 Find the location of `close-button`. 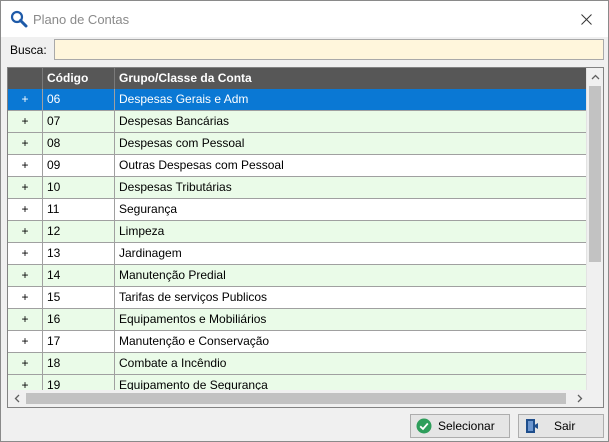

close-button is located at coordinates (586, 19).